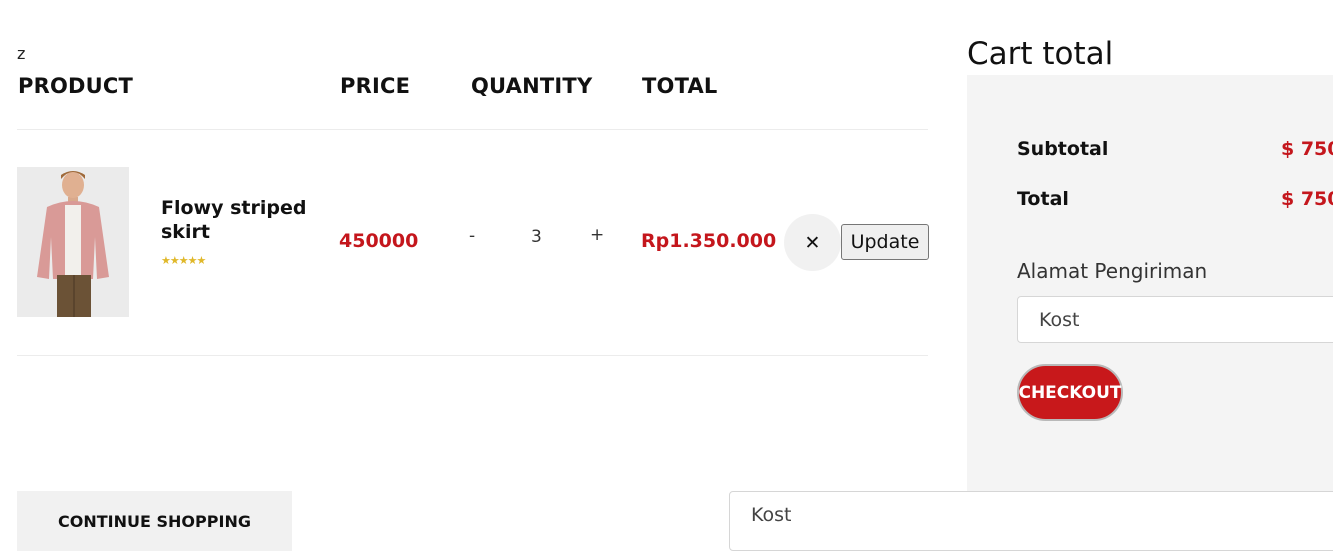 The image size is (1333, 551). What do you see at coordinates (1070, 392) in the screenshot?
I see `checkout-button: CHECKOUT` at bounding box center [1070, 392].